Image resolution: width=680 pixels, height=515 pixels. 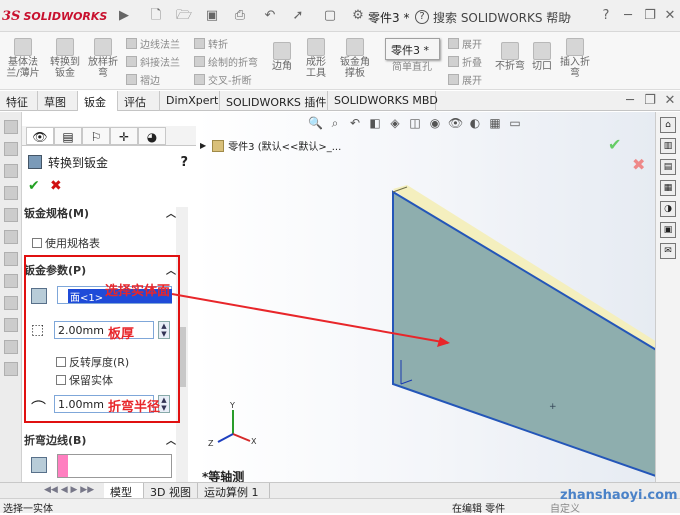 I want to click on annotation-arrow, so click(x=310, y=320).